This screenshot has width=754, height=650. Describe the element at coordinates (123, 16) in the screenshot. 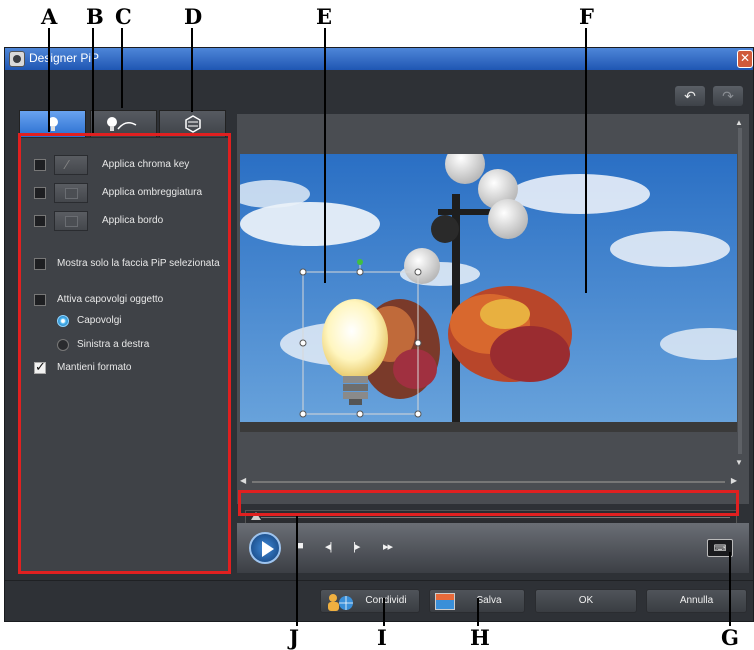

I see `callout-c: C` at that location.